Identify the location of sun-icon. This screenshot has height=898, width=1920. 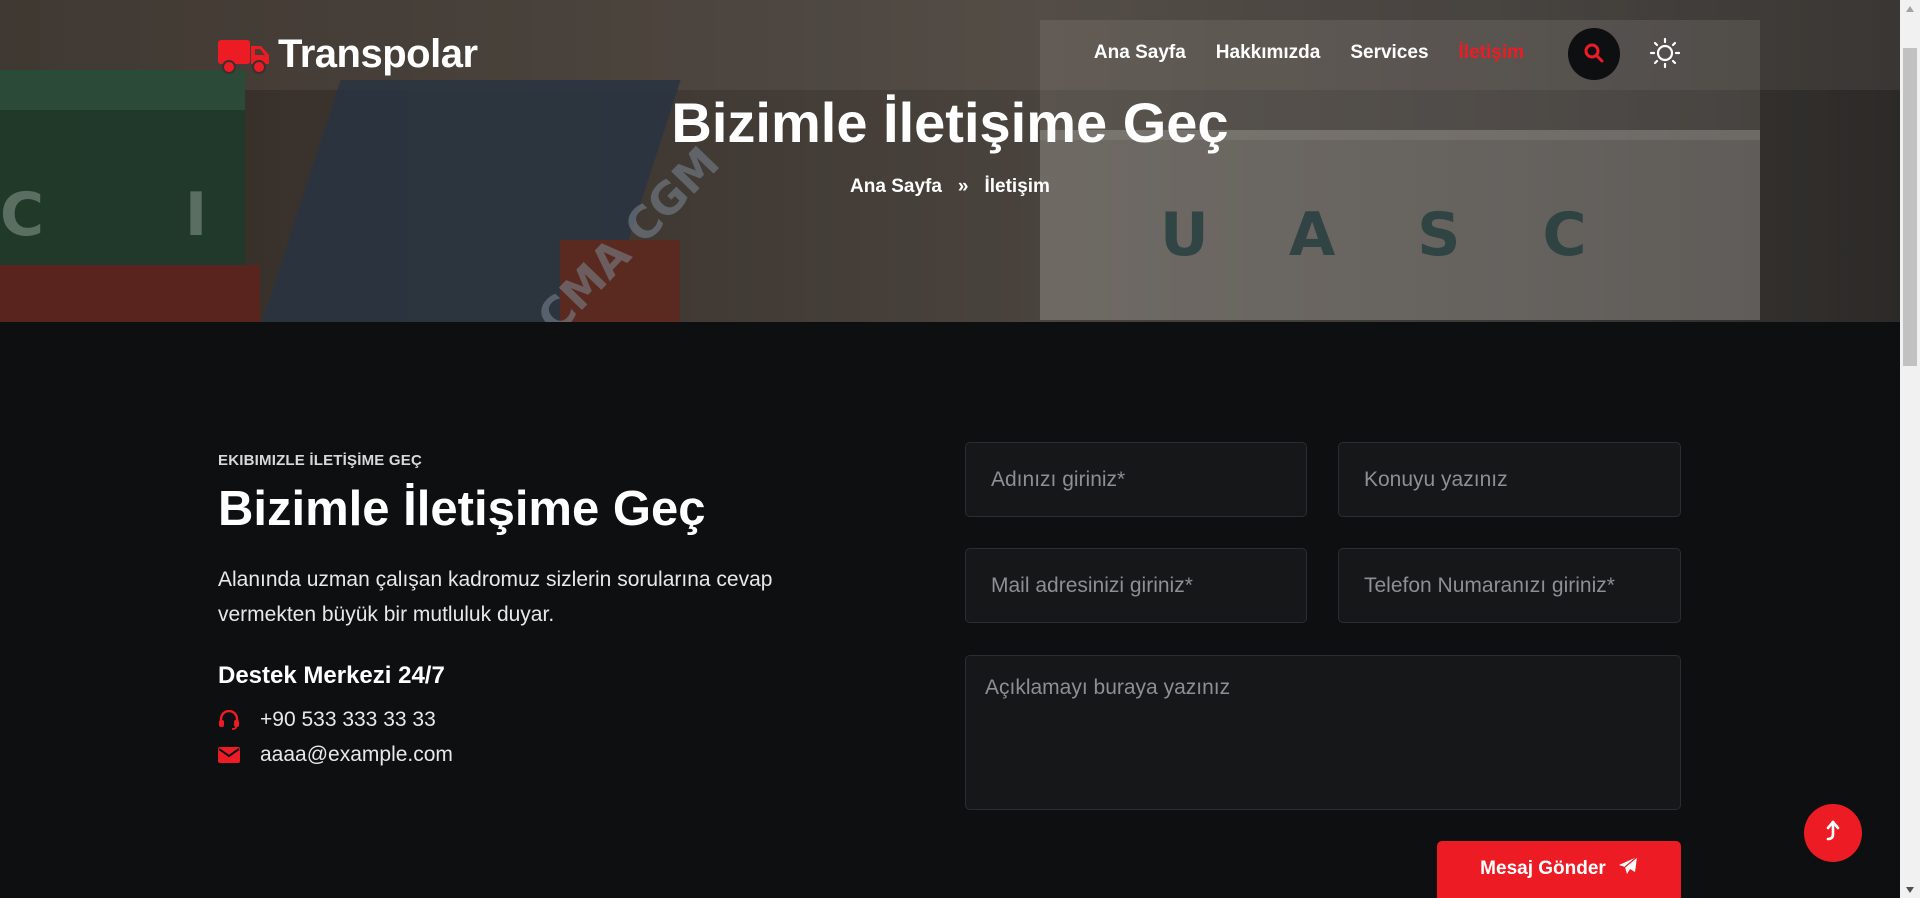
(1665, 55).